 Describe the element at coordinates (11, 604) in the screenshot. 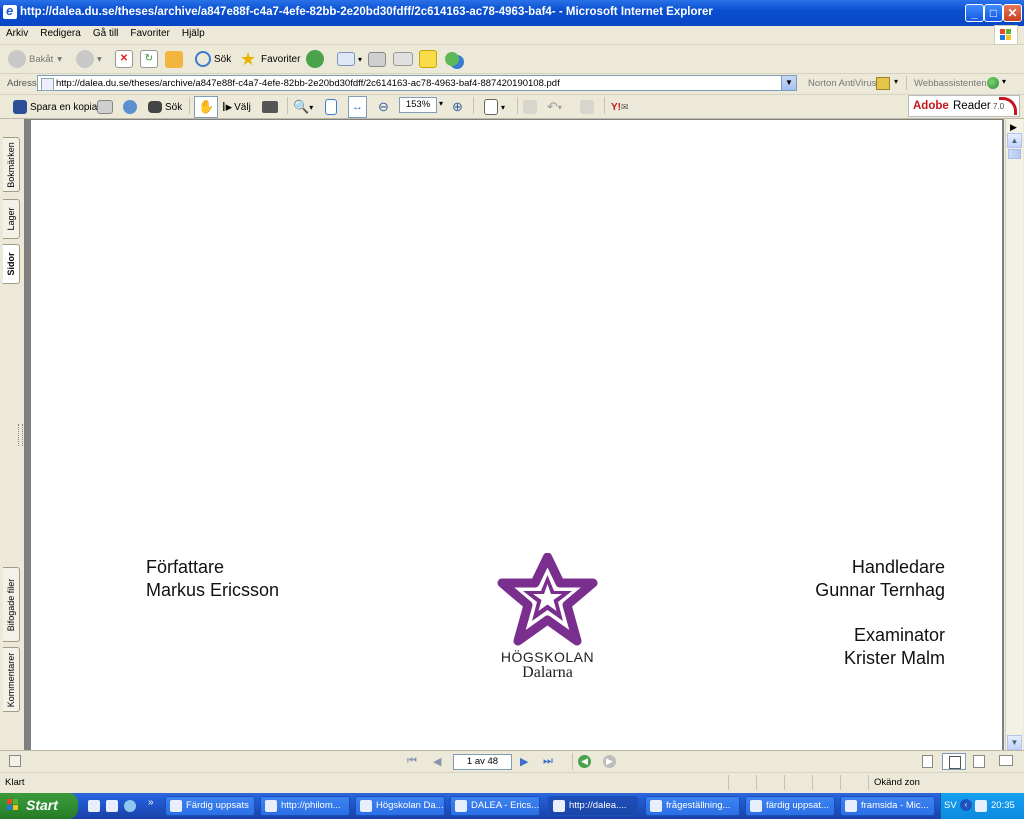

I see `tab-attachments: Bifogade filer` at that location.